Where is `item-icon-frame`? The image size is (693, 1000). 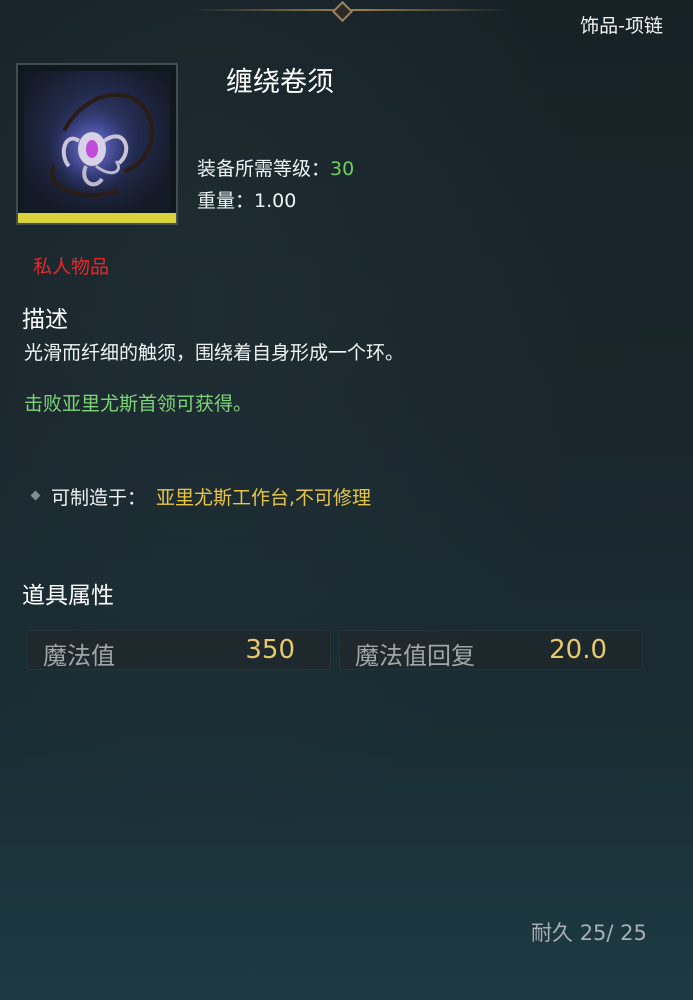
item-icon-frame is located at coordinates (97, 144).